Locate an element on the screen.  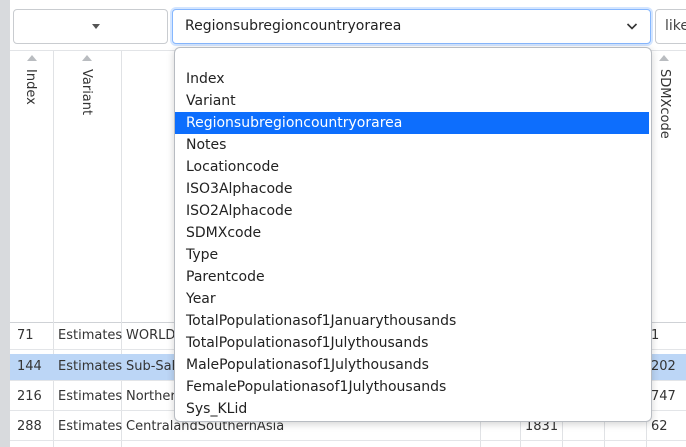
dropdown-option: FemalePopulationasof1Julythousands is located at coordinates (412, 387).